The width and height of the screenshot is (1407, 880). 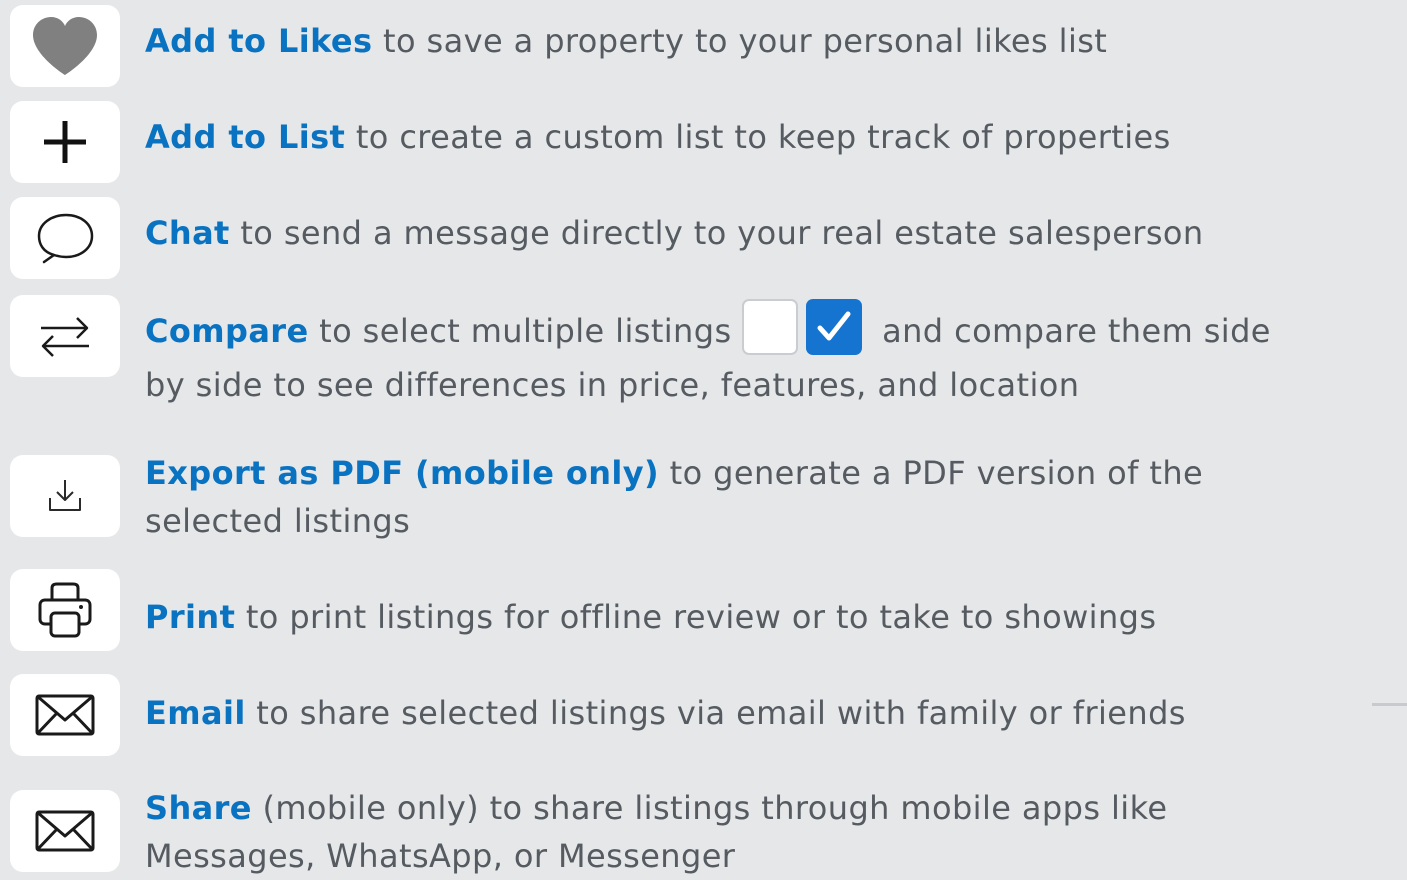 What do you see at coordinates (1071, 331) in the screenshot?
I see `compare-text-after: and compare them side` at bounding box center [1071, 331].